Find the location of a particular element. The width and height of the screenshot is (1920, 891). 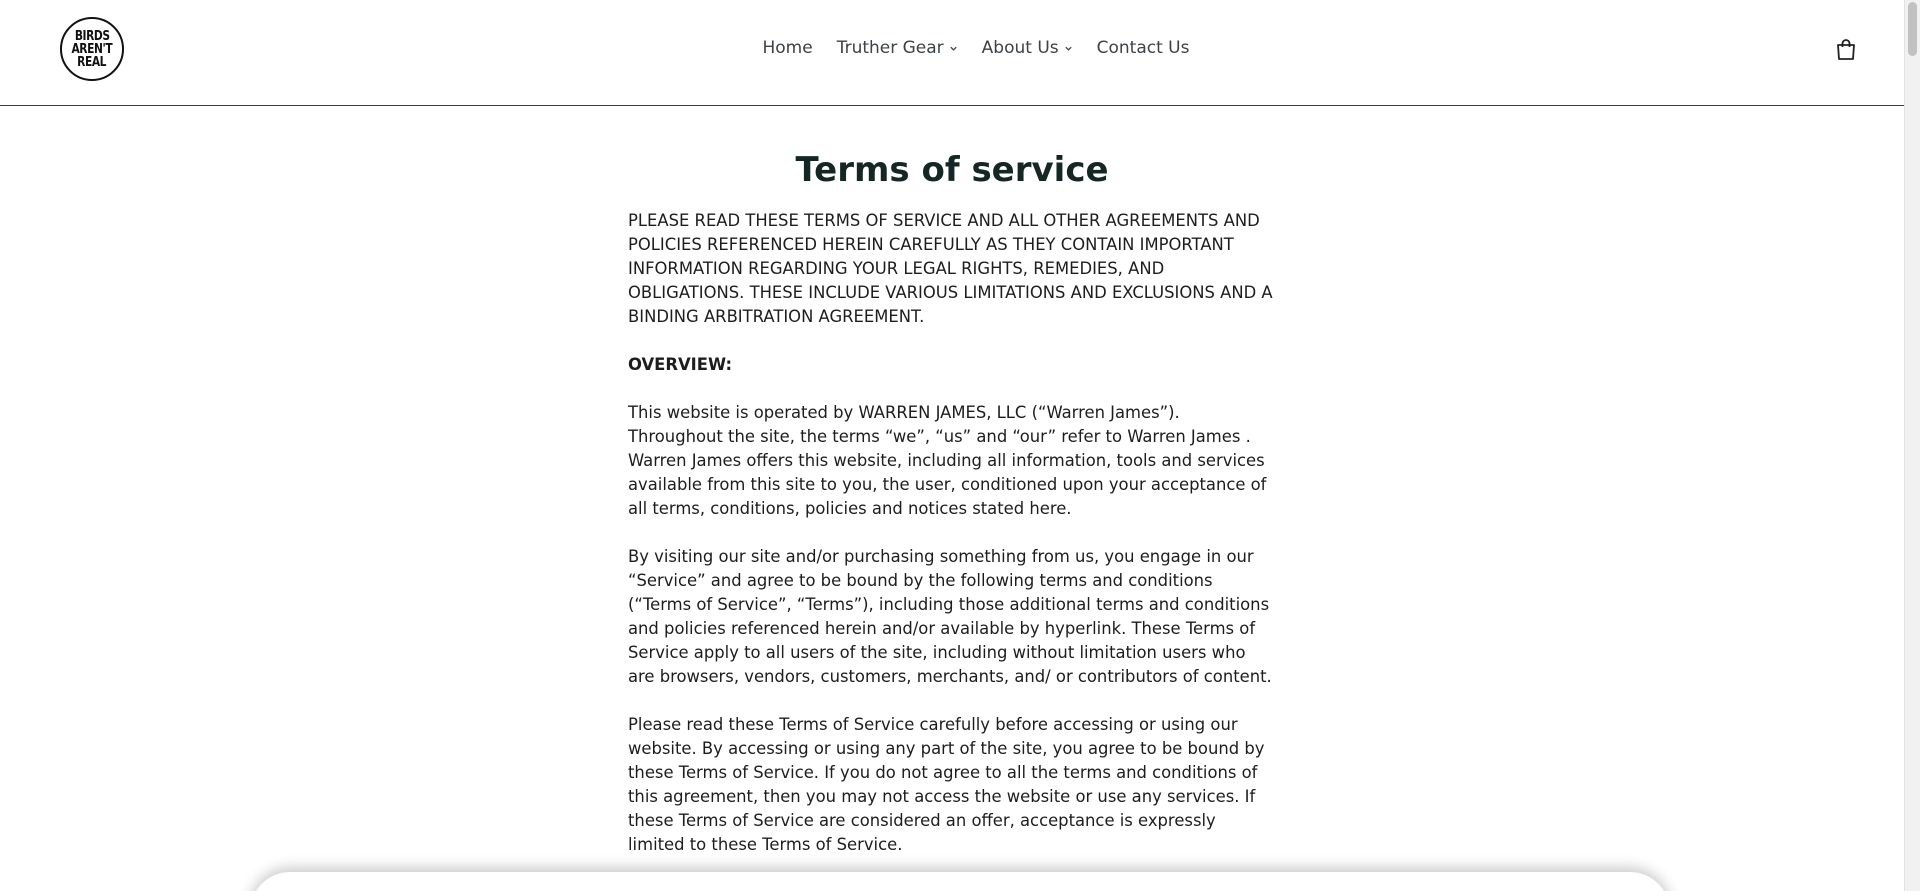

nav-item-truther-gear: Truther Gear is located at coordinates (897, 48).